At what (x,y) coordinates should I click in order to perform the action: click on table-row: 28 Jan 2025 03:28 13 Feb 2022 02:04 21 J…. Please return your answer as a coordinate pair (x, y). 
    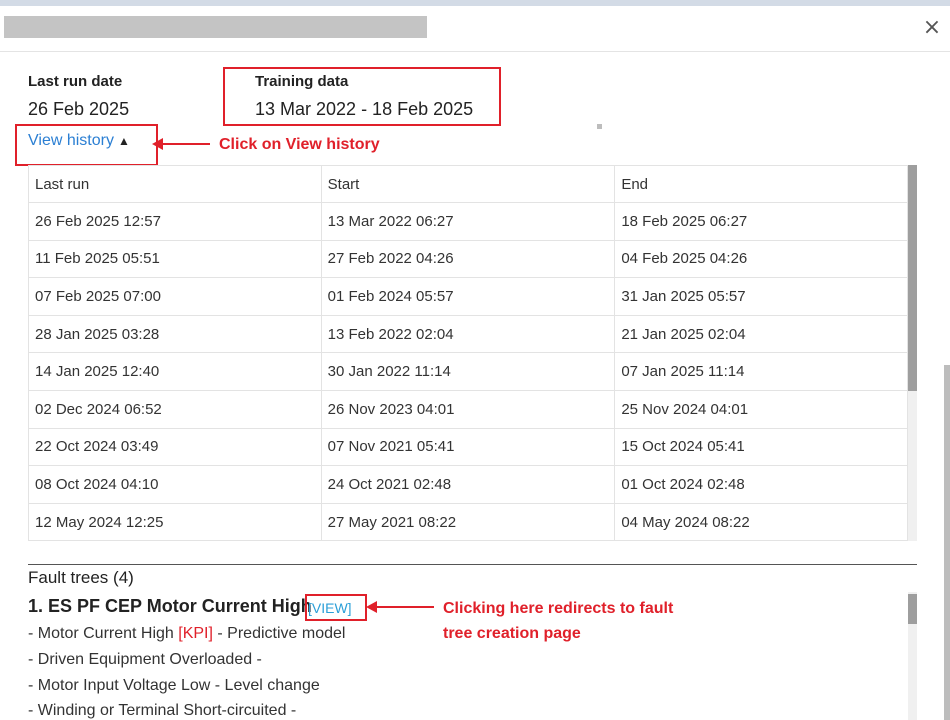
    Looking at the image, I should click on (468, 334).